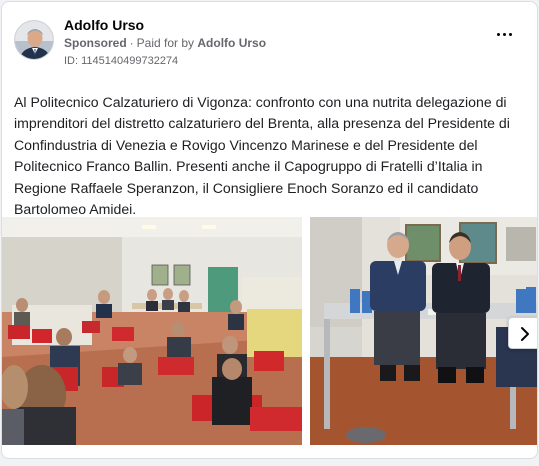 This screenshot has width=539, height=466. I want to click on author-avatar, so click(34, 40).